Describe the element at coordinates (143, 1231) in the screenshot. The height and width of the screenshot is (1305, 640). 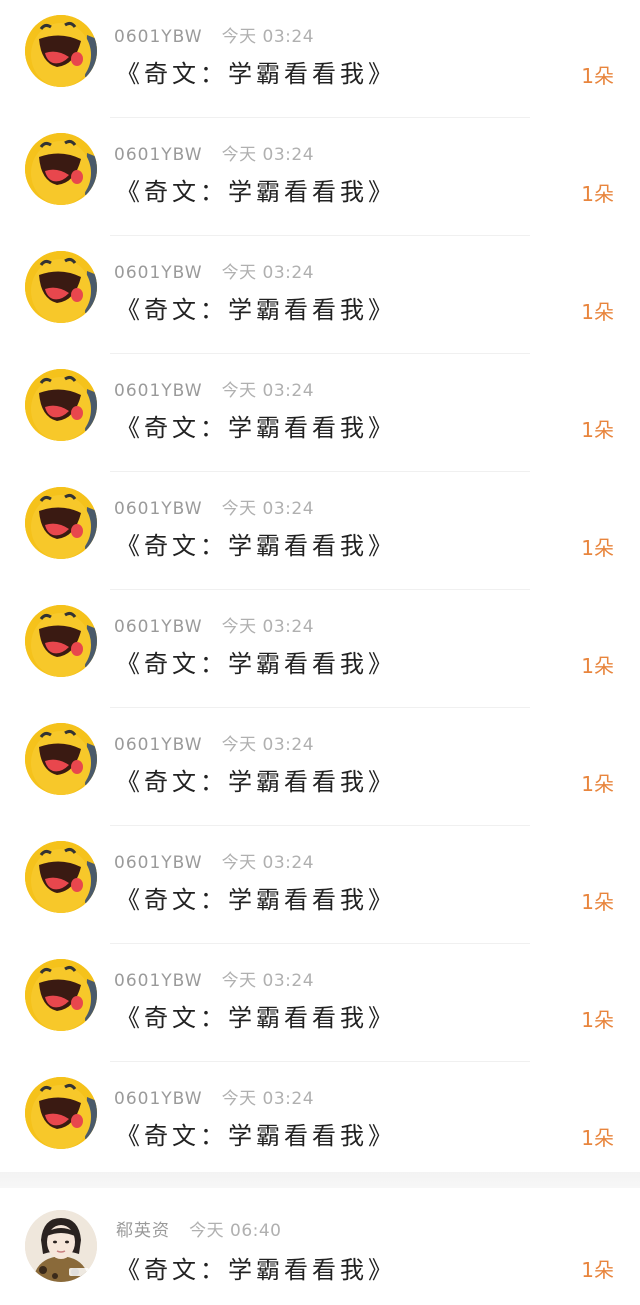
I see `username: 郗英资` at that location.